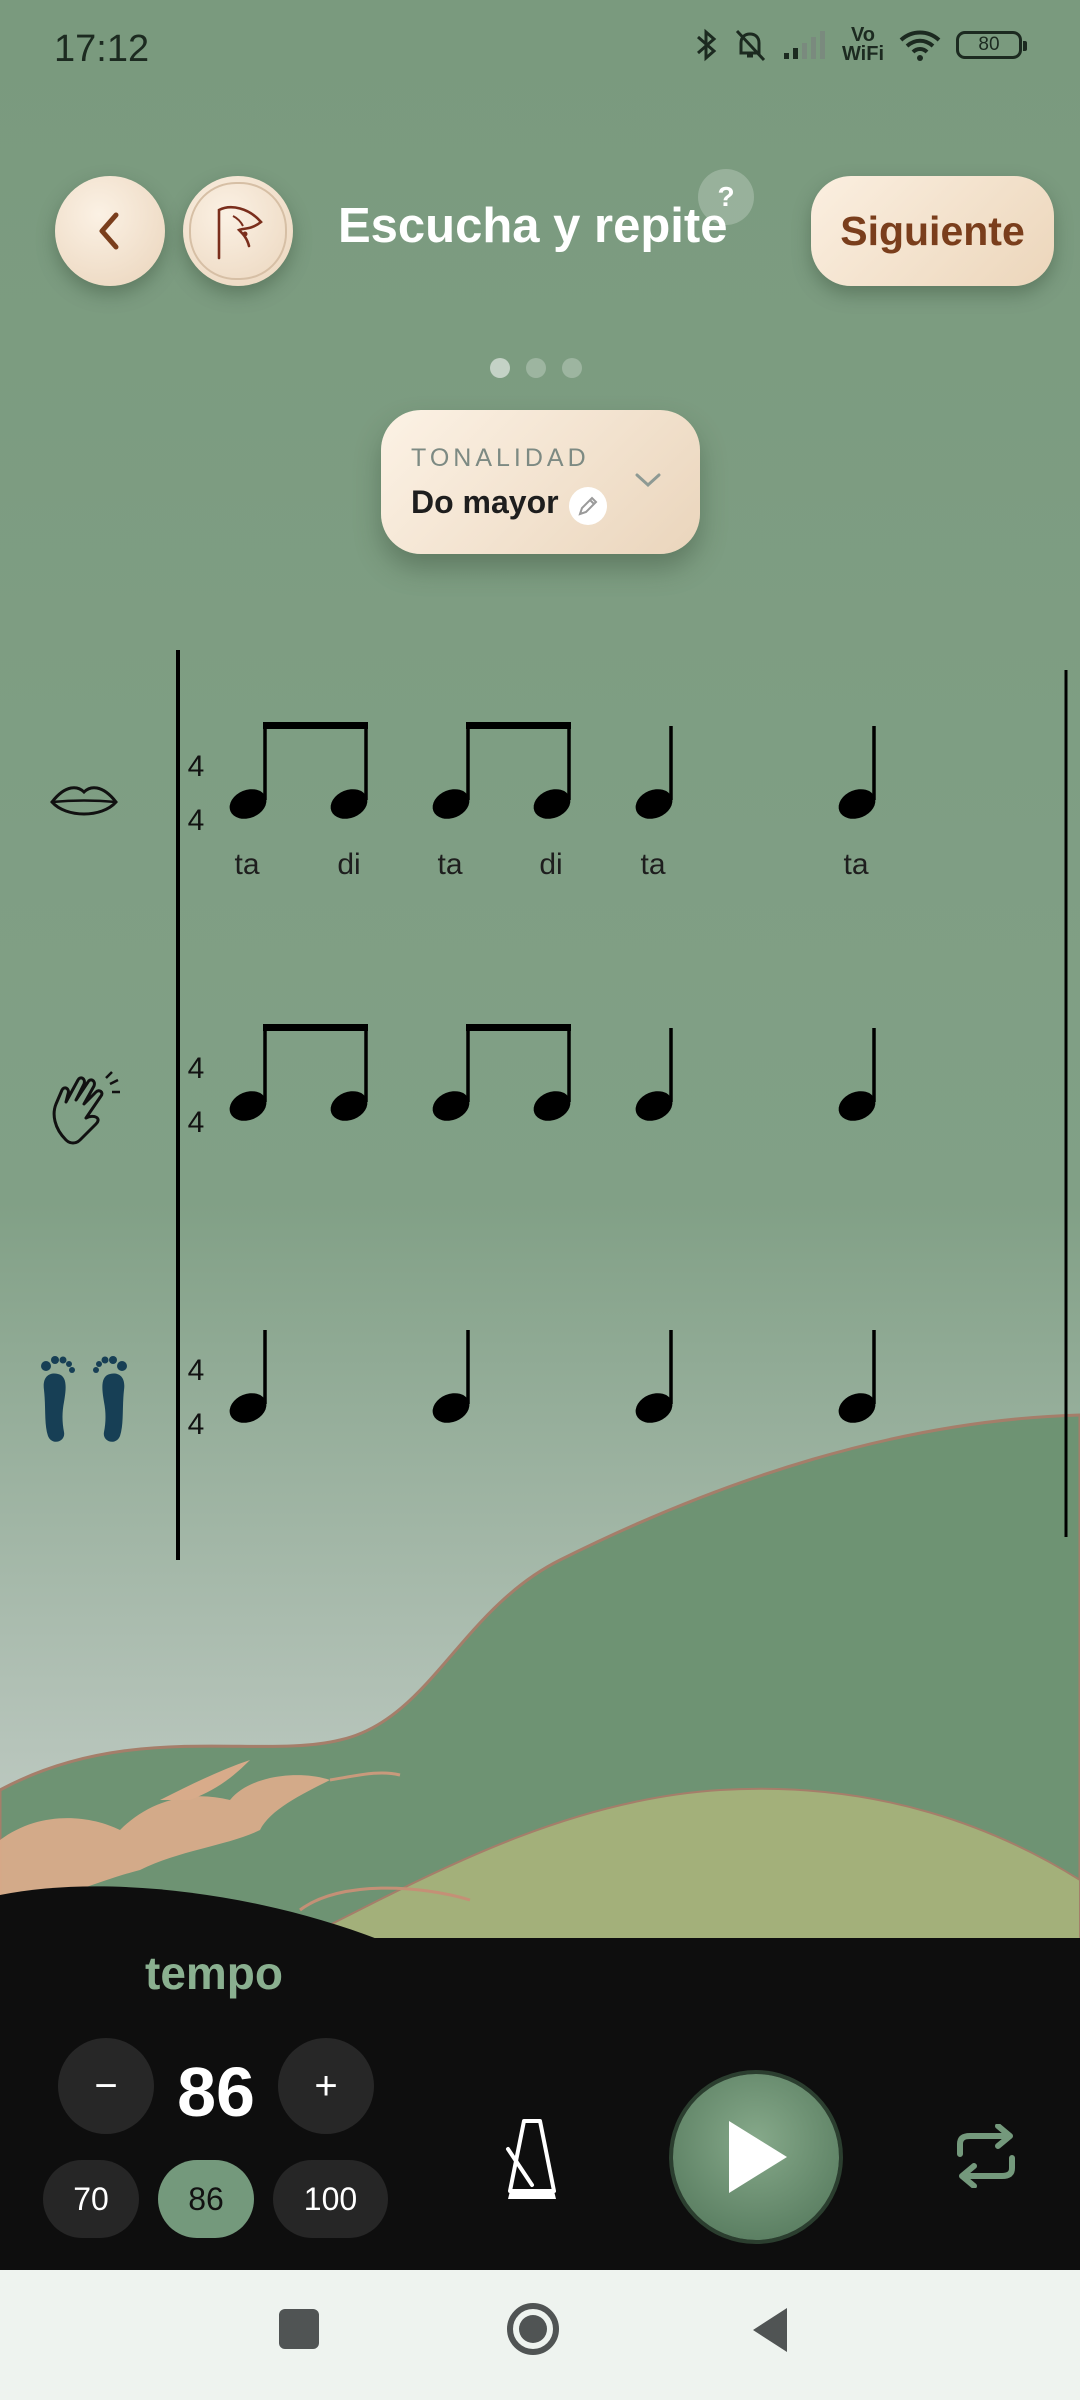 Image resolution: width=1080 pixels, height=2400 pixels. I want to click on logo-ring, so click(238, 231).